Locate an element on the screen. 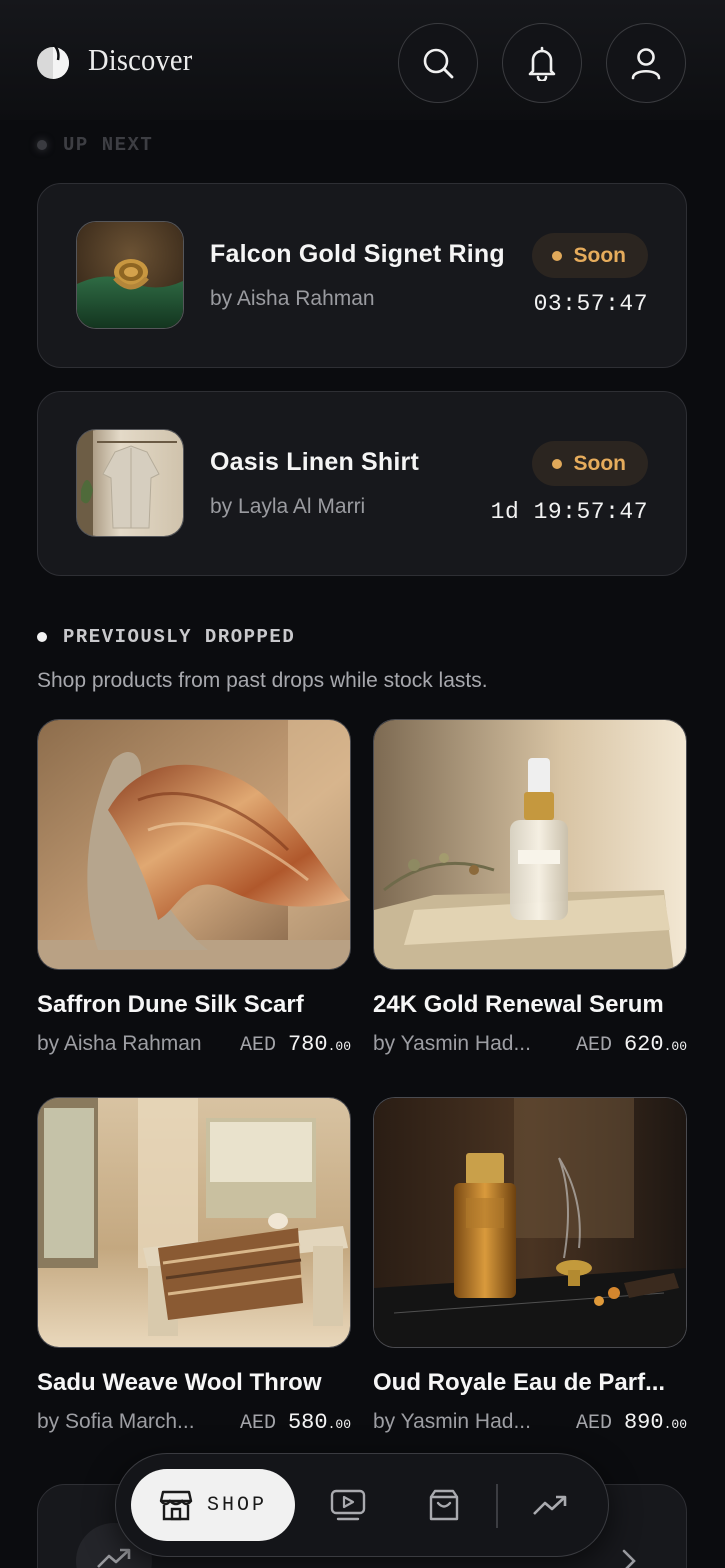  product-price: 620 is located at coordinates (643, 1044).